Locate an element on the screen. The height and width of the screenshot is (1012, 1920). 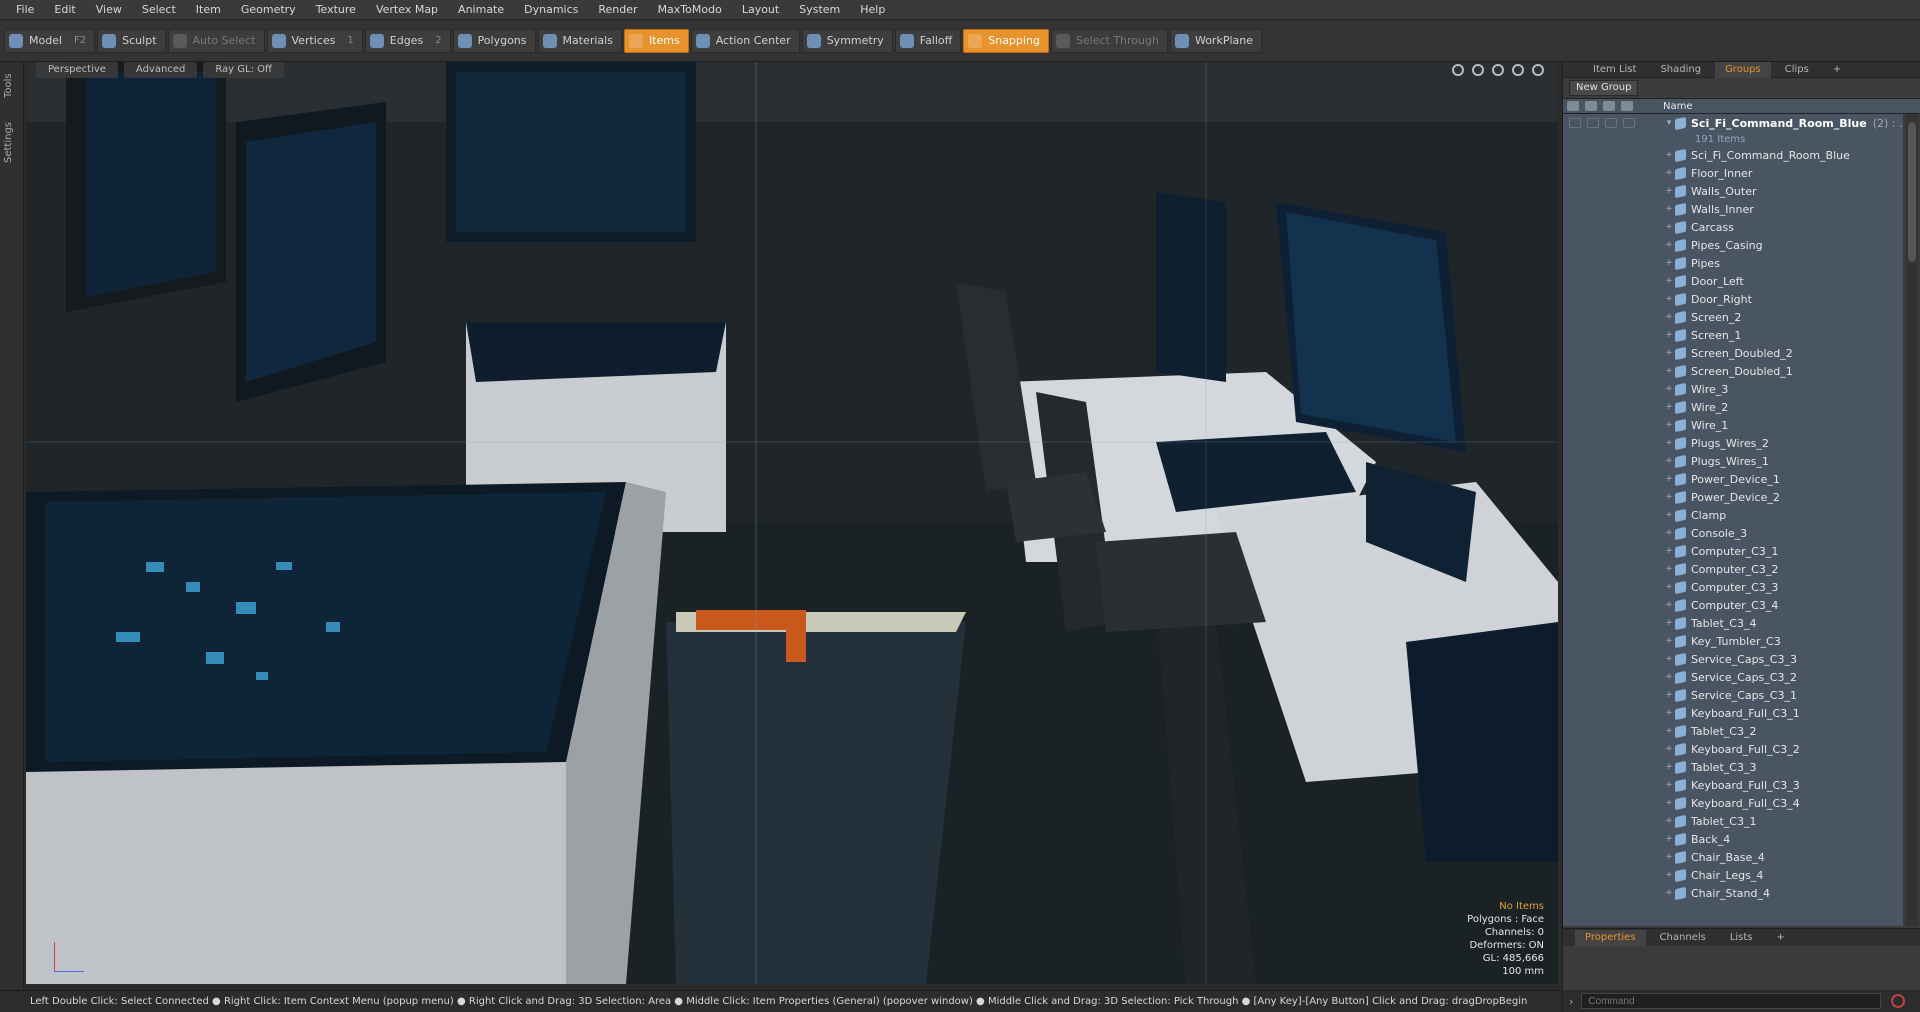
menu-view: View is located at coordinates (109, 10).